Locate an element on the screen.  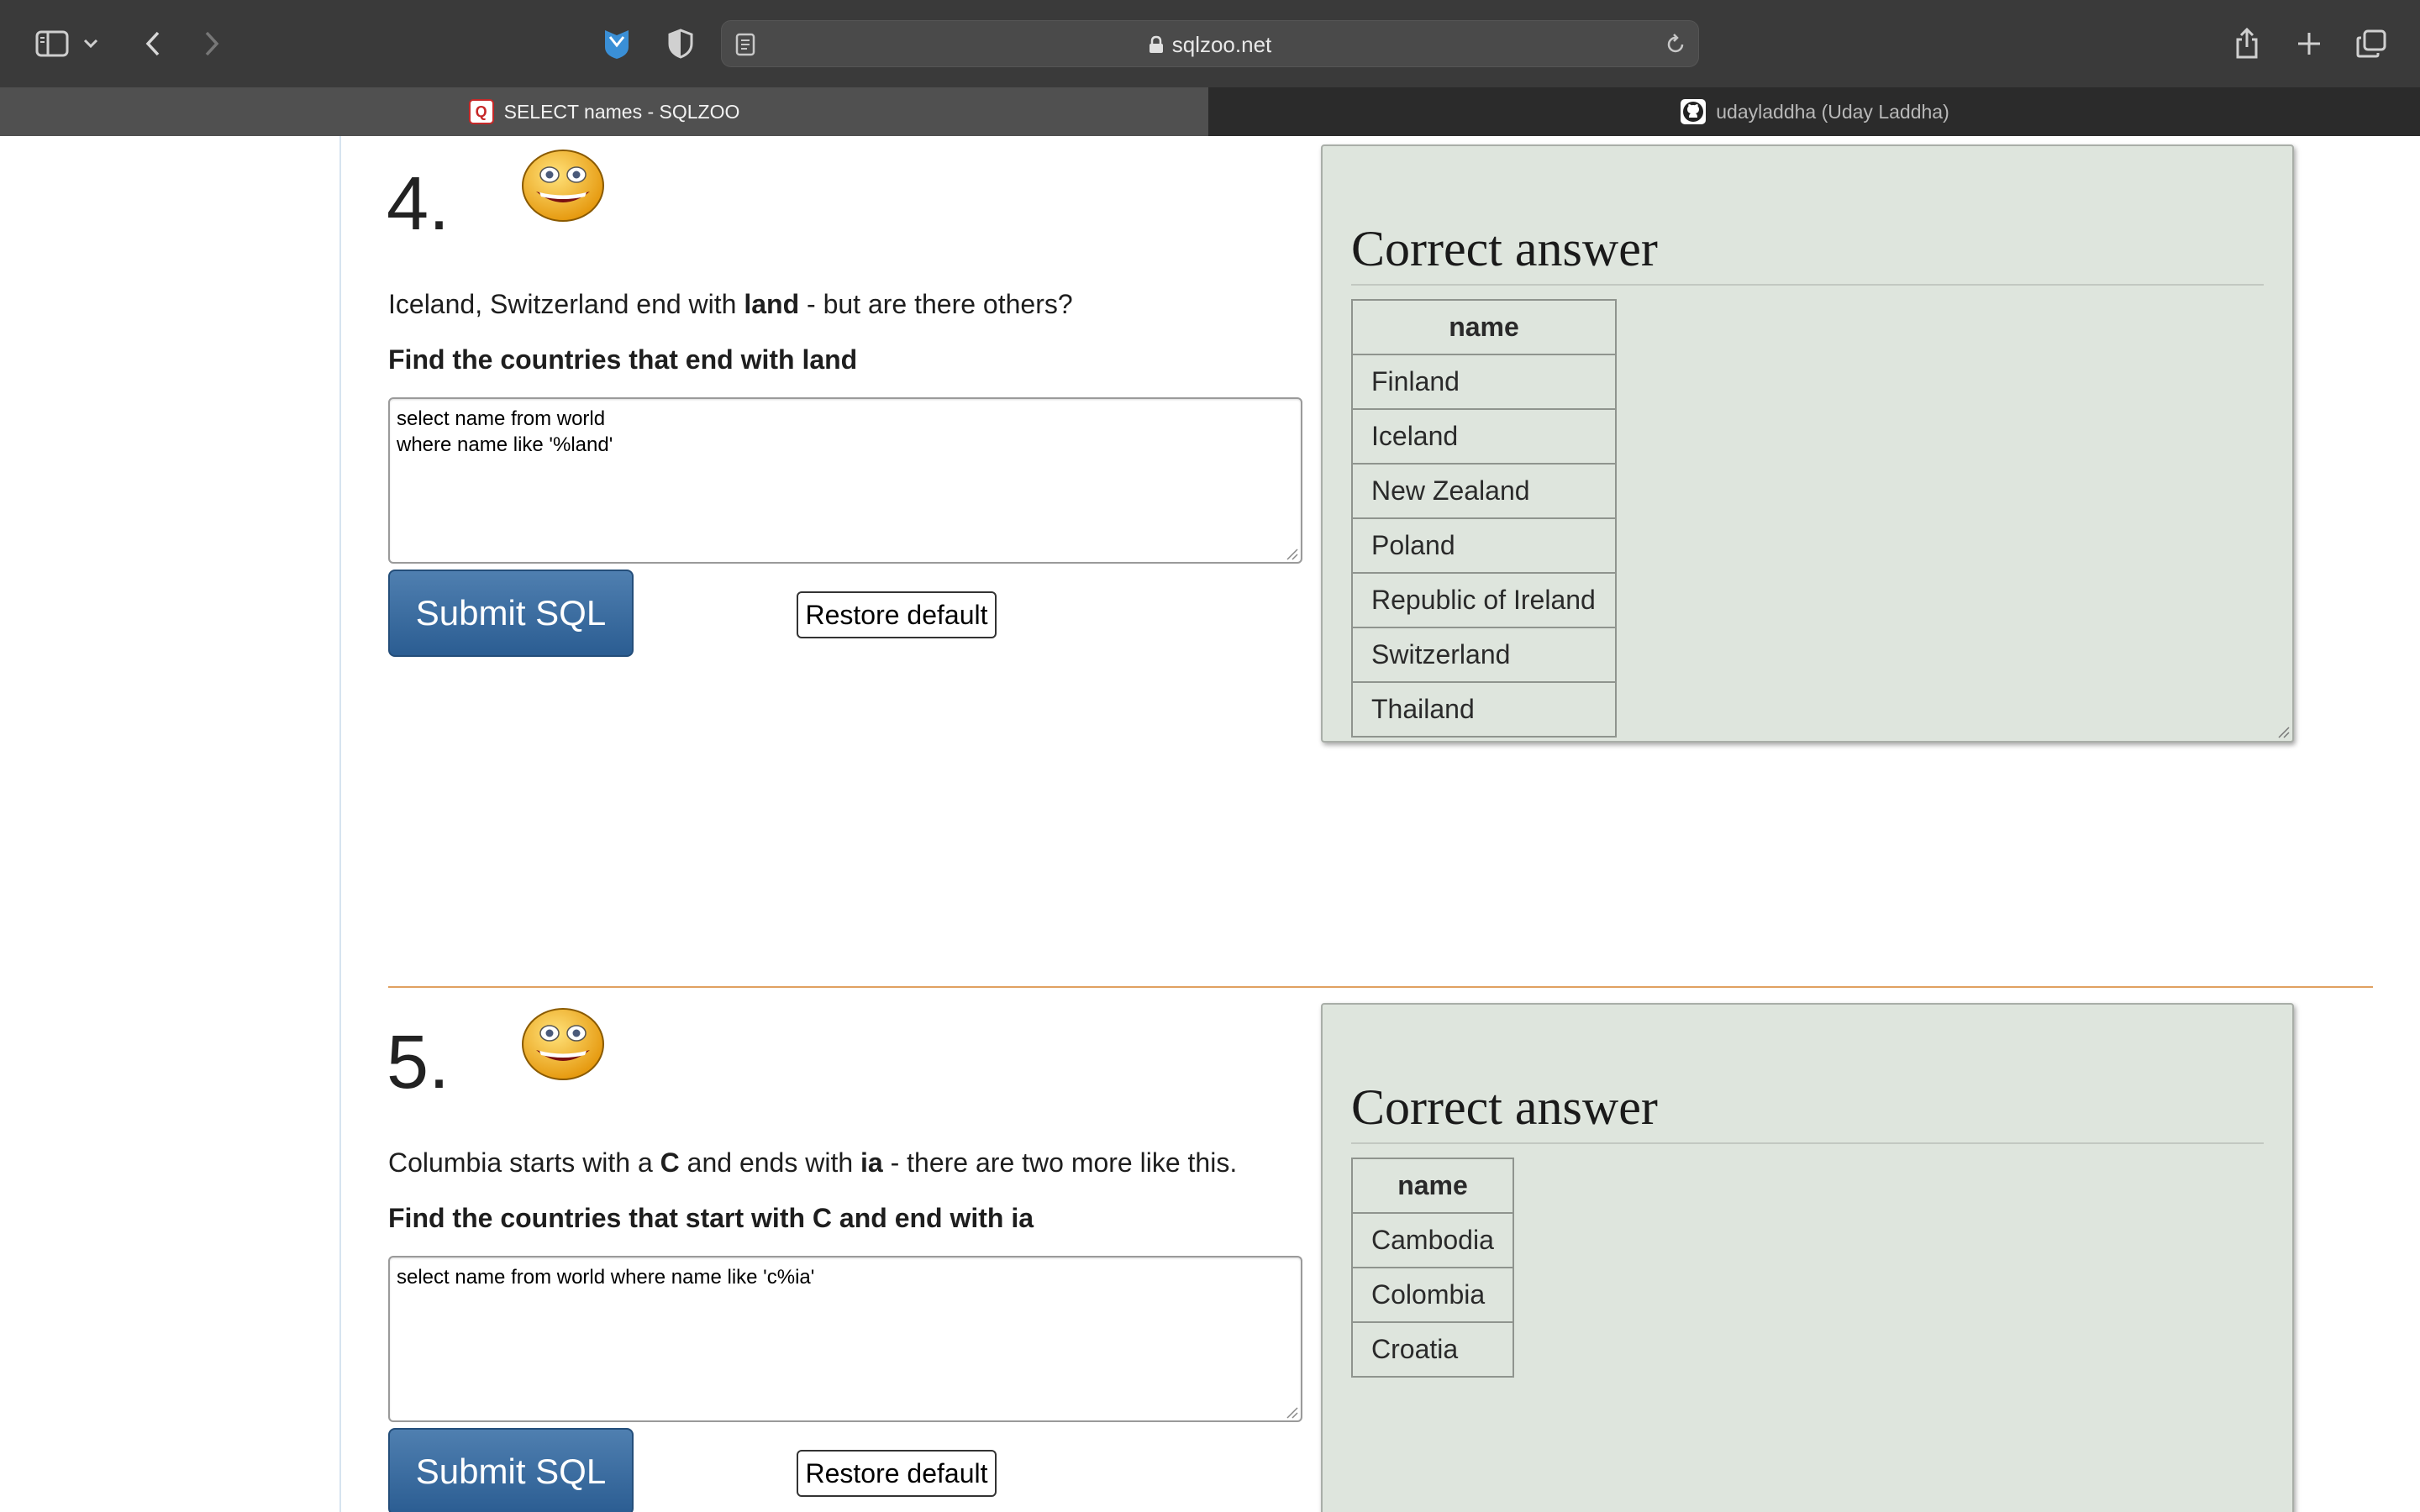
task-text: Find the countries that end with land is located at coordinates (623, 359).